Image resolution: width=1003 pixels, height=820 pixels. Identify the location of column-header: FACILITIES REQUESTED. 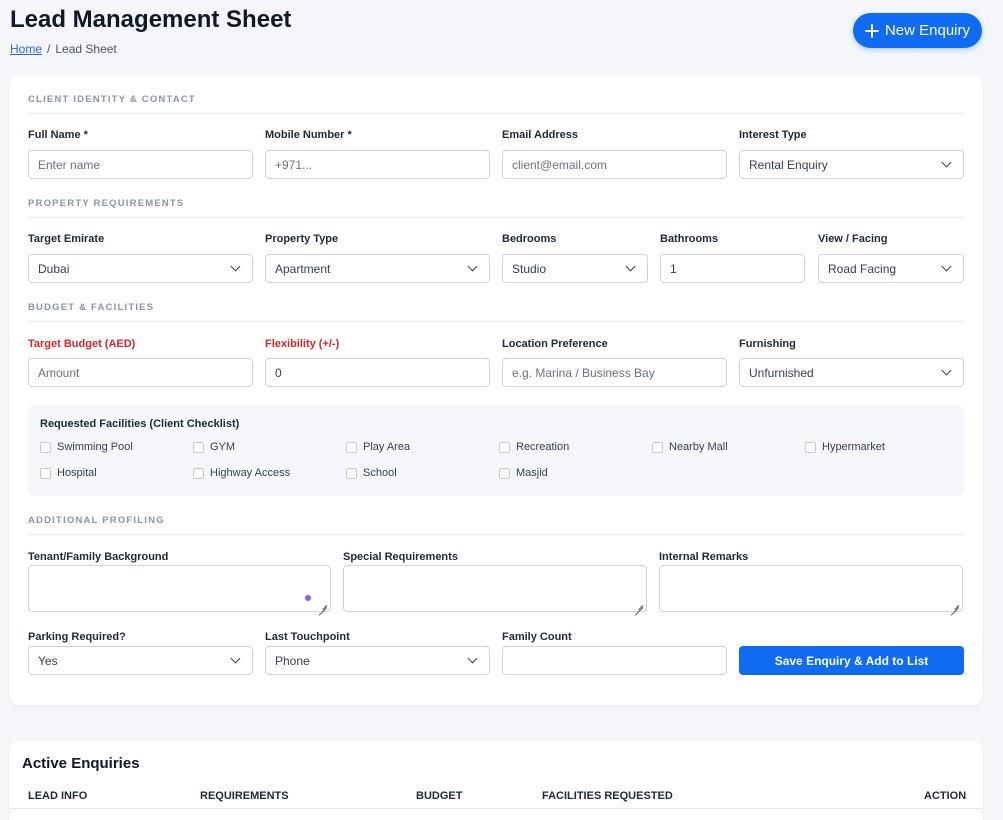
(607, 796).